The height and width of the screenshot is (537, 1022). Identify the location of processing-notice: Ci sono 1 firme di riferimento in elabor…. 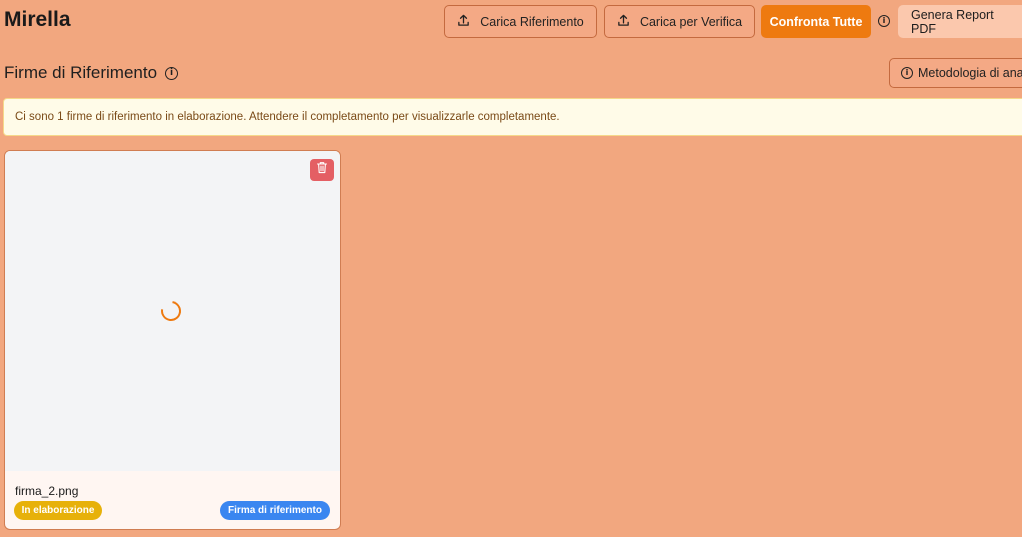
(512, 117).